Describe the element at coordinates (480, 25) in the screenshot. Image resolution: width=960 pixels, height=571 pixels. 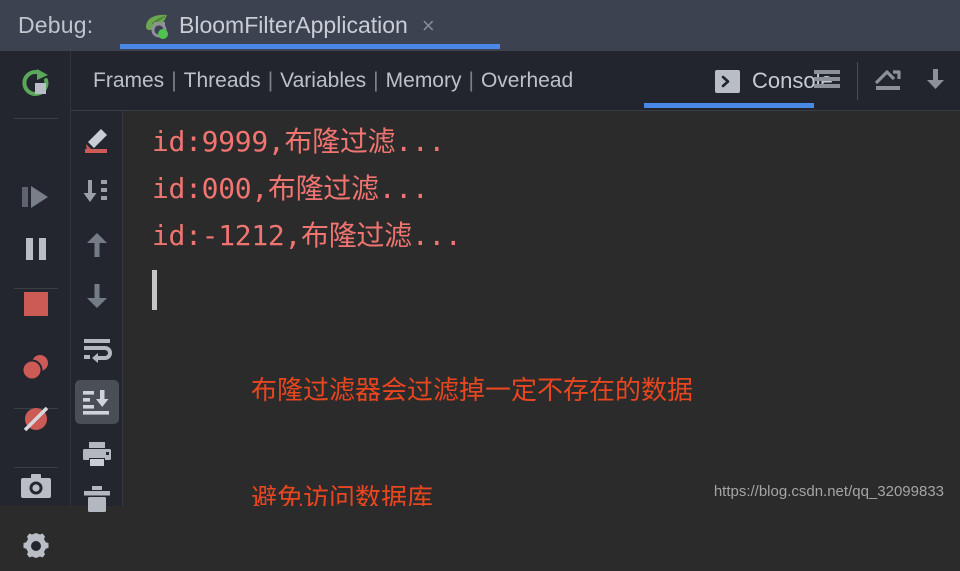
I see `debug-titlebar: Debug: BloomFilterApplication ×` at that location.